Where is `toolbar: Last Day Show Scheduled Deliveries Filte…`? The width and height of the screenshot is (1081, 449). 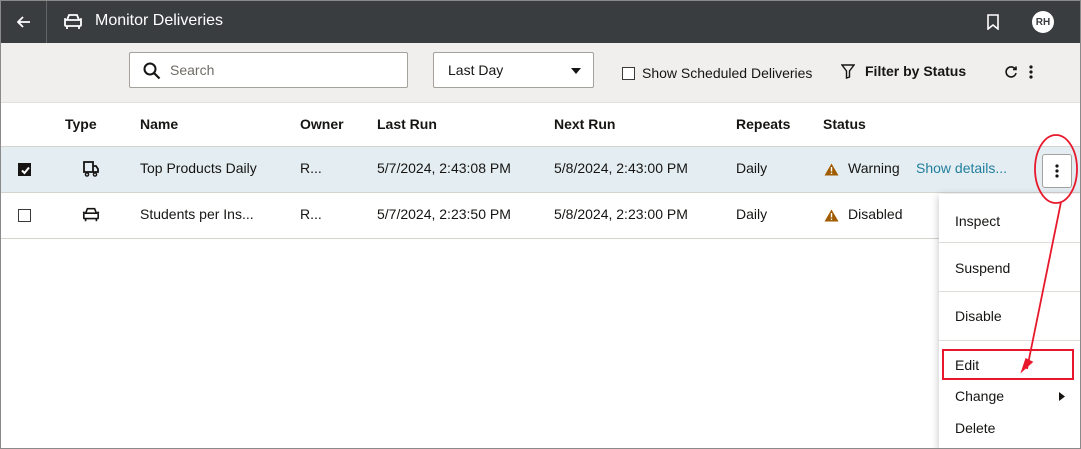
toolbar: Last Day Show Scheduled Deliveries Filte… is located at coordinates (540, 73).